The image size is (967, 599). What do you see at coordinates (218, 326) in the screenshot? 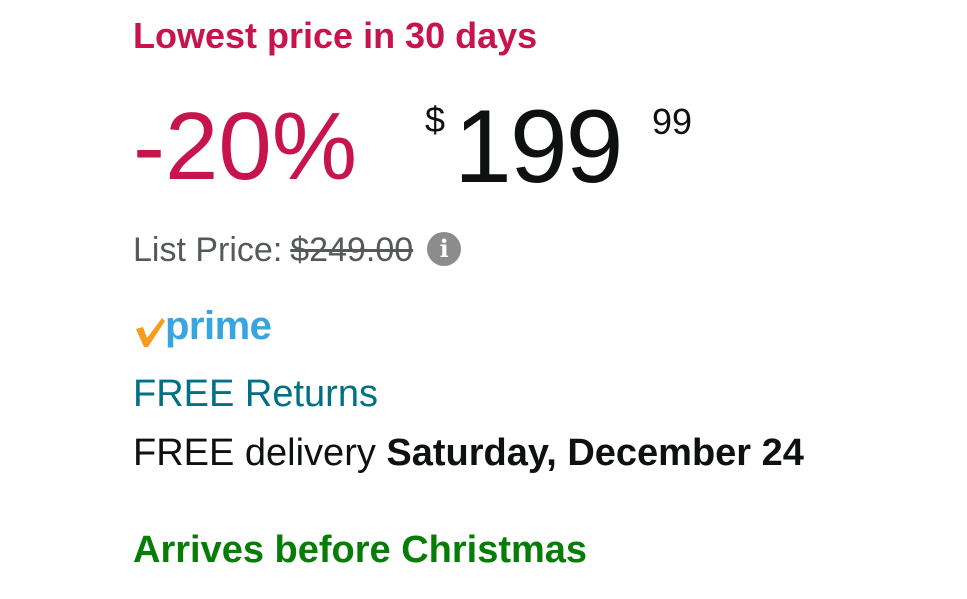
I see `prime-wordmark: prime` at bounding box center [218, 326].